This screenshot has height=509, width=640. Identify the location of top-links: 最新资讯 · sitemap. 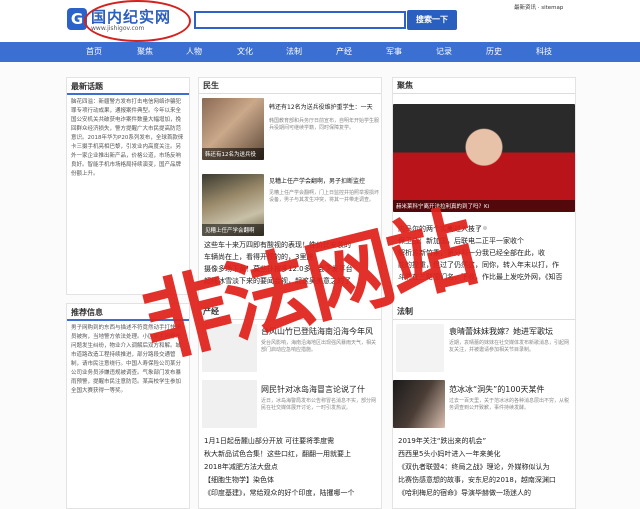
(538, 7).